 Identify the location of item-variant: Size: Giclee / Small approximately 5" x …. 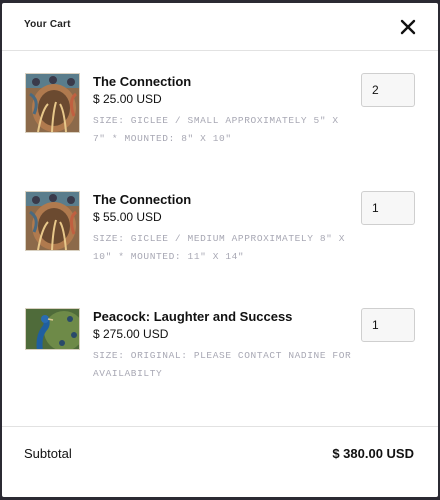
(216, 129).